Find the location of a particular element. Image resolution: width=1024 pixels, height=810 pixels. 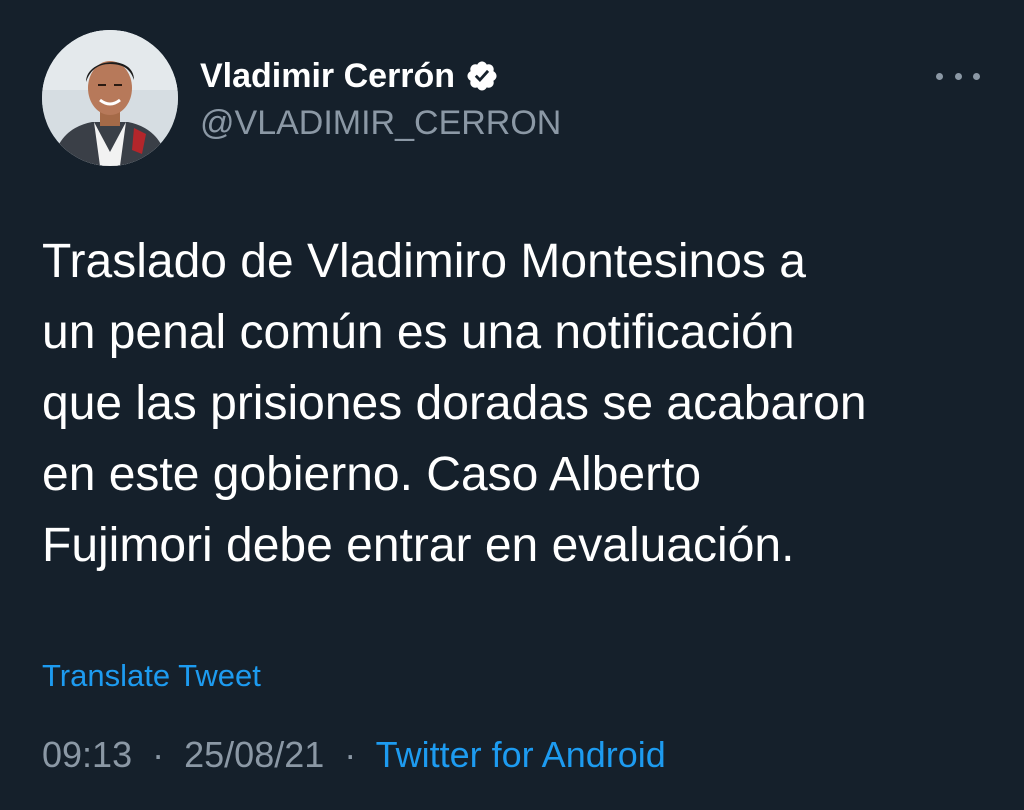

tweet-date: 25/08/21 is located at coordinates (254, 754).